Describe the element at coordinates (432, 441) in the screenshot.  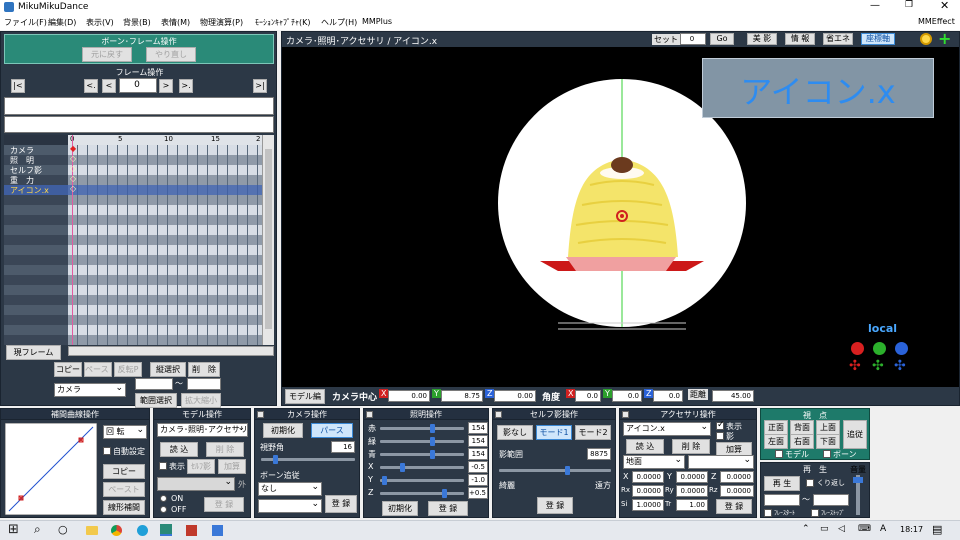
I see `light-g-knob` at that location.